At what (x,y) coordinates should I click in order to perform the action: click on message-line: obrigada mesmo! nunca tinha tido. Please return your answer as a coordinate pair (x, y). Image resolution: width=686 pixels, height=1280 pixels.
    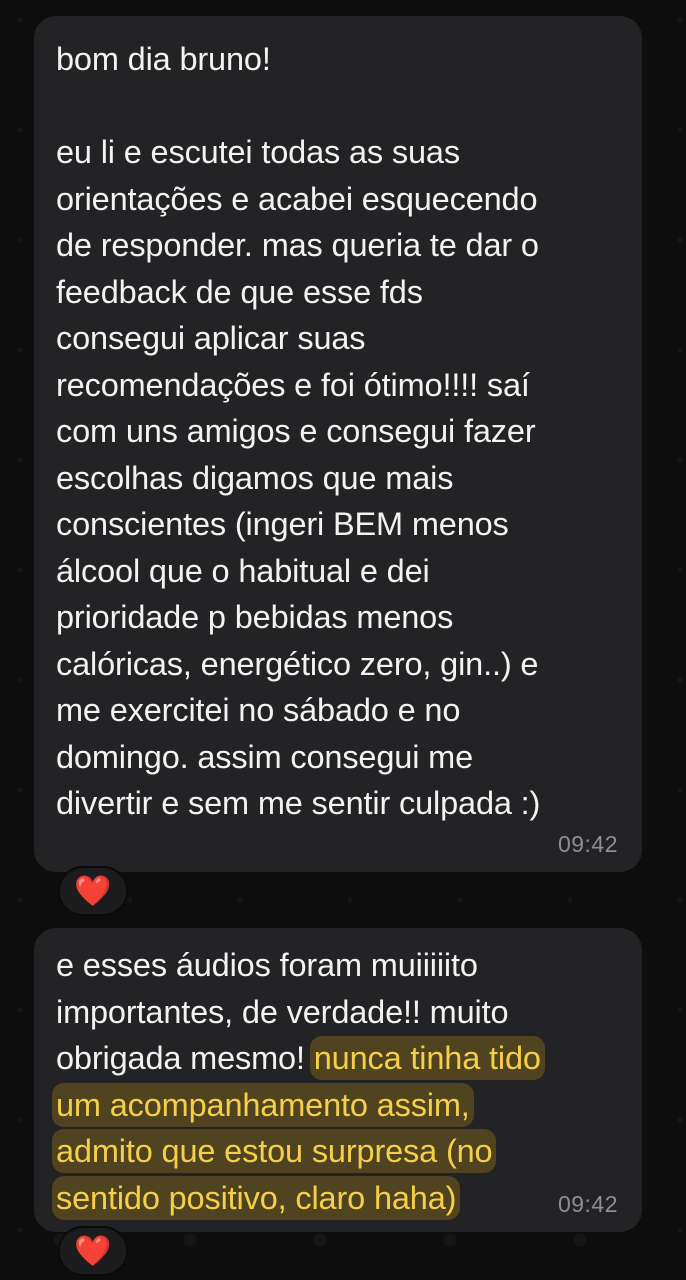
    Looking at the image, I should click on (337, 1058).